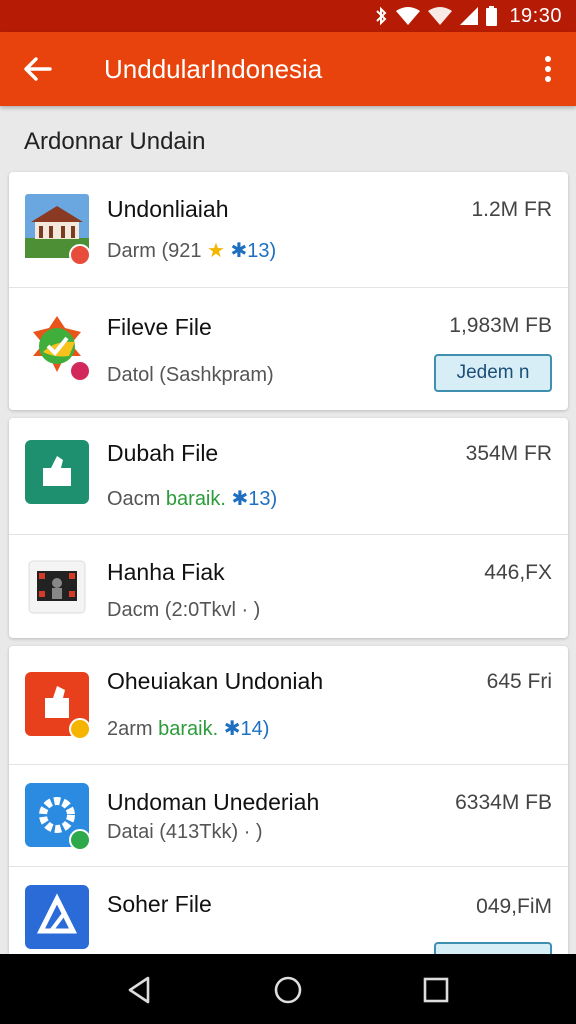  I want to click on block-badge-icon, so click(80, 255).